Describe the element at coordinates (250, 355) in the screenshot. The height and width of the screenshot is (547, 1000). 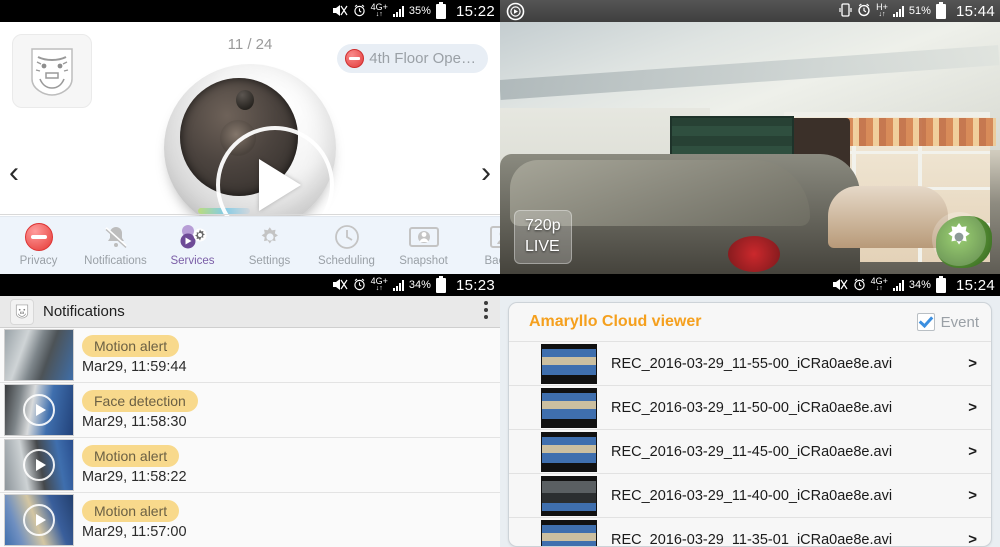
I see `list-item: Motion alert Mar29, 11:59:44` at that location.